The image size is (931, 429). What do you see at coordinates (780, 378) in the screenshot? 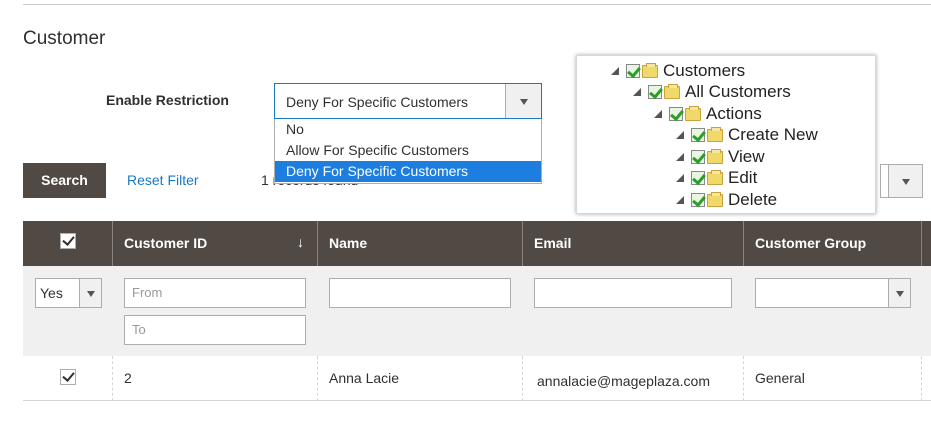
I see `cell-customer-group: General` at bounding box center [780, 378].